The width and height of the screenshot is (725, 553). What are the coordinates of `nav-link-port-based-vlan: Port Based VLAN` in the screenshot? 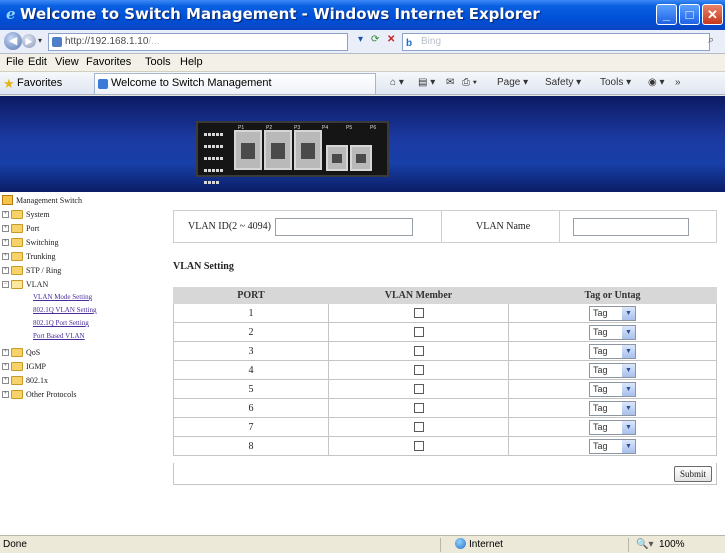 It's located at (59, 336).